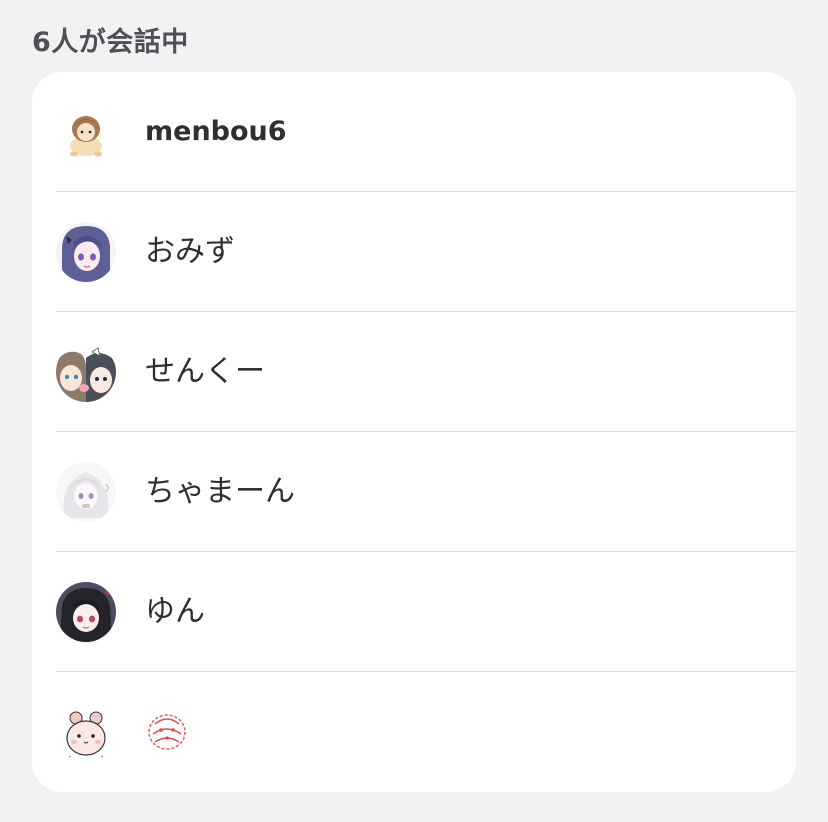 This screenshot has height=822, width=828. Describe the element at coordinates (414, 132) in the screenshot. I see `participant-row: menbou6` at that location.